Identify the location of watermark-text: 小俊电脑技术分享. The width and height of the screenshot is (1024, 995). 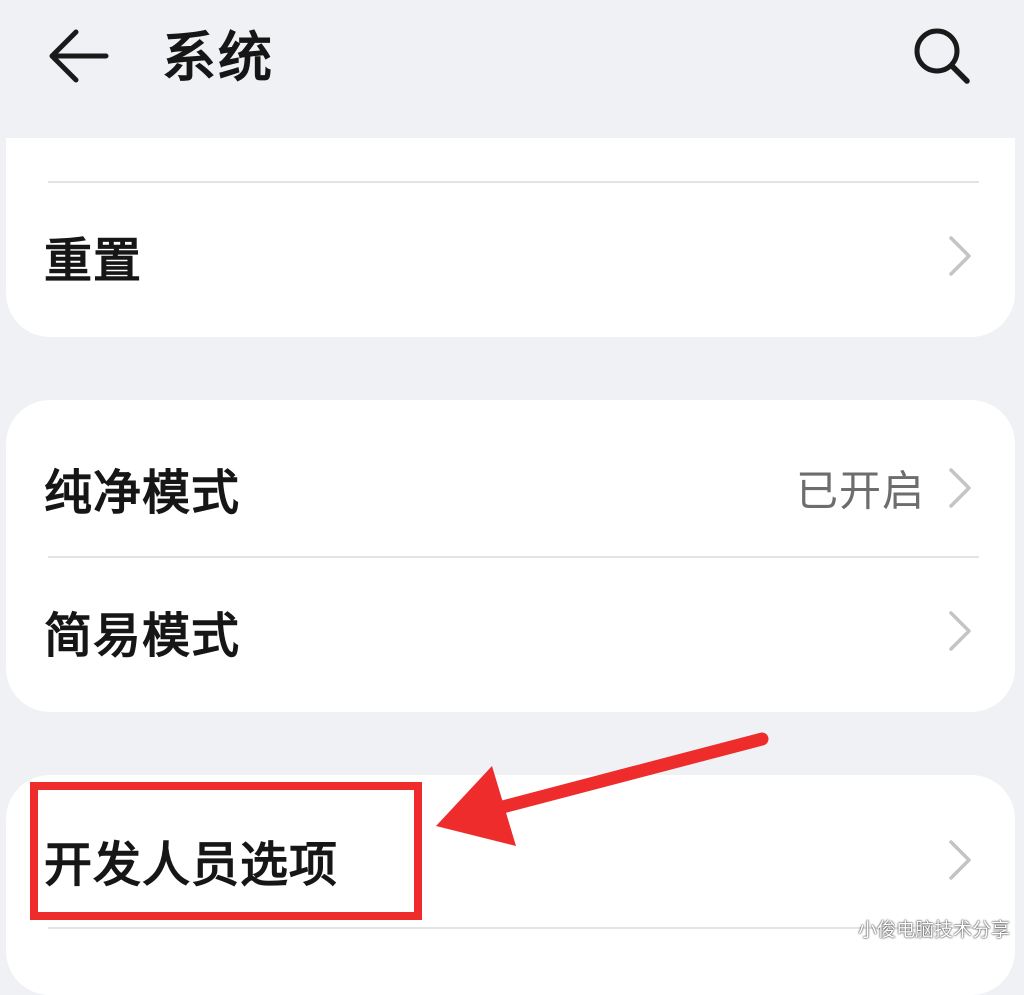
(933, 930).